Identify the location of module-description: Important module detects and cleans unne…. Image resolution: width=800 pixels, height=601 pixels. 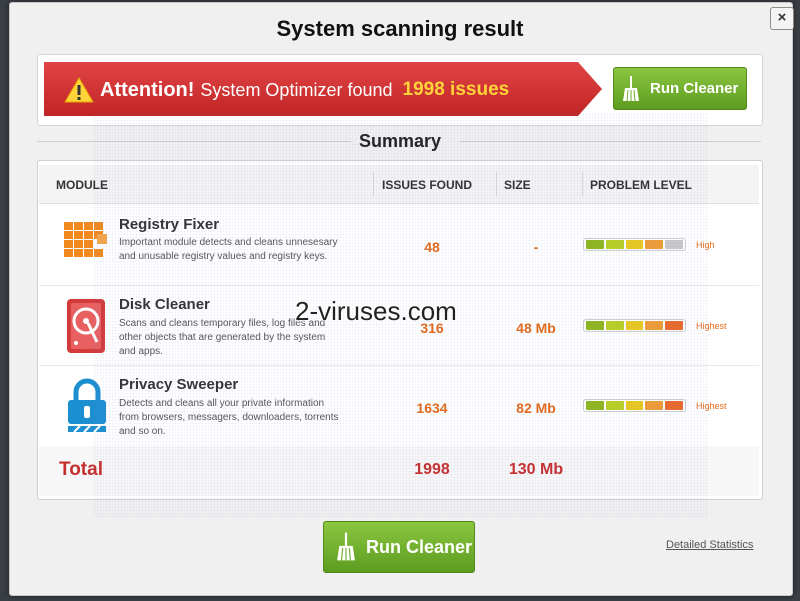
(228, 249).